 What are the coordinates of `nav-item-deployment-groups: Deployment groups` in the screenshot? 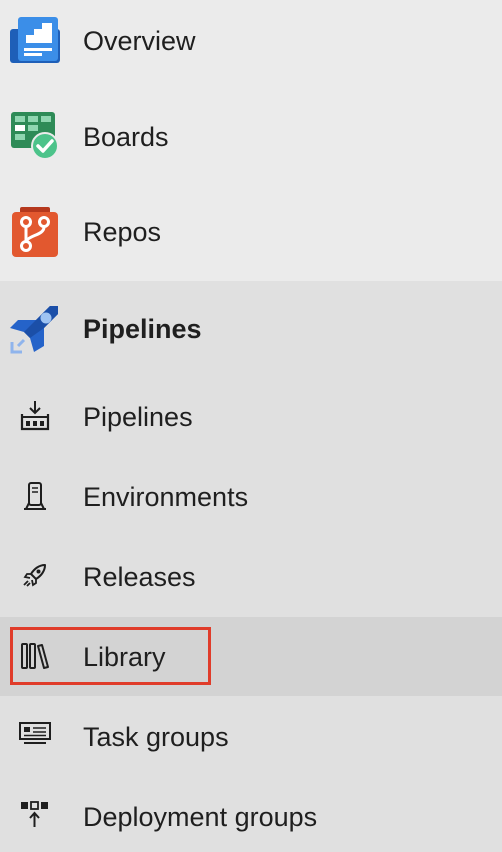 It's located at (251, 814).